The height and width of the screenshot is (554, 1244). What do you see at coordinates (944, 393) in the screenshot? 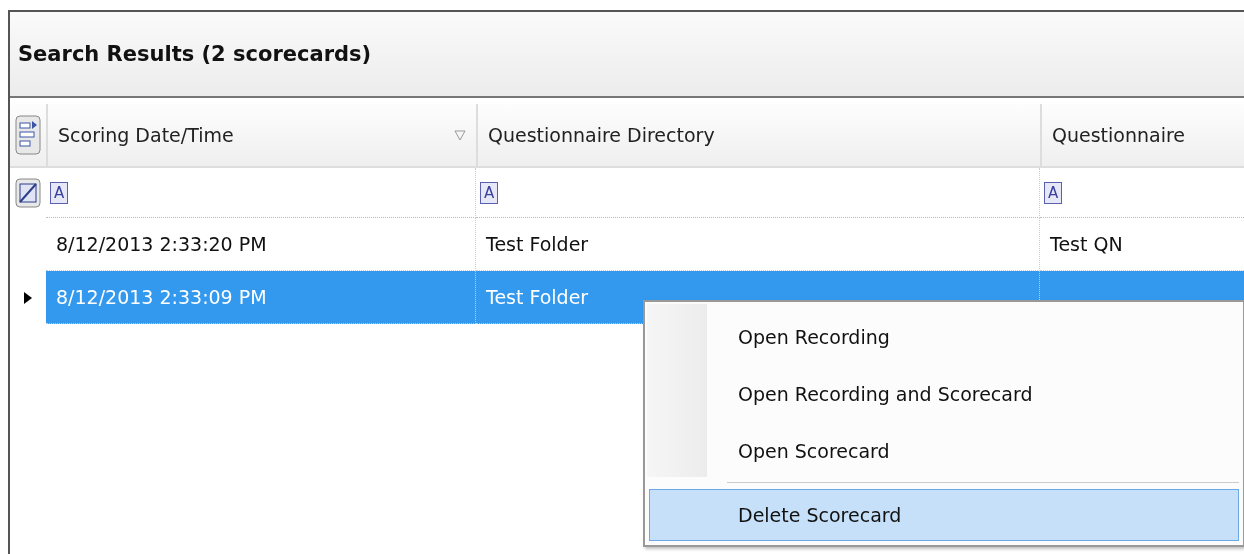
I see `menu-item: Open Recording and Scorecard` at bounding box center [944, 393].